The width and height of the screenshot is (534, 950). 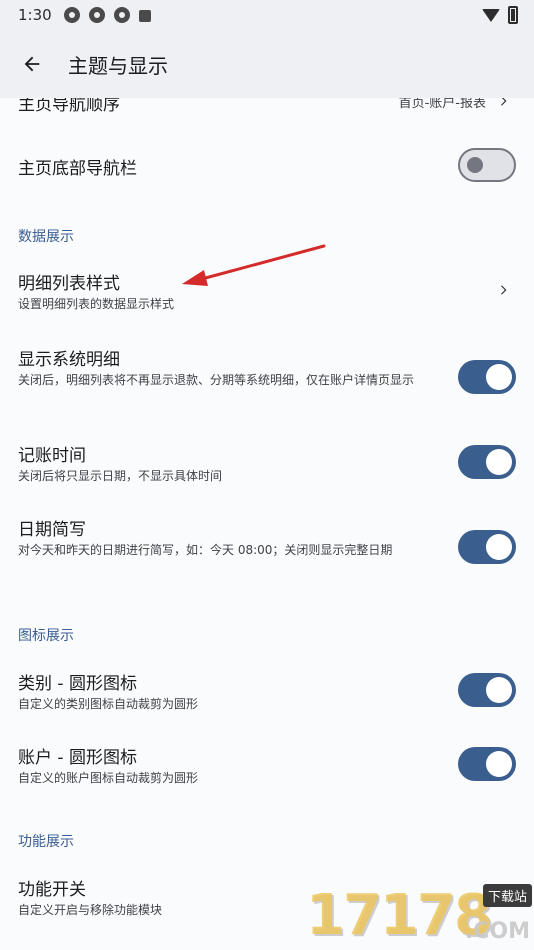 What do you see at coordinates (52, 890) in the screenshot?
I see `setting-label: 功能开关` at bounding box center [52, 890].